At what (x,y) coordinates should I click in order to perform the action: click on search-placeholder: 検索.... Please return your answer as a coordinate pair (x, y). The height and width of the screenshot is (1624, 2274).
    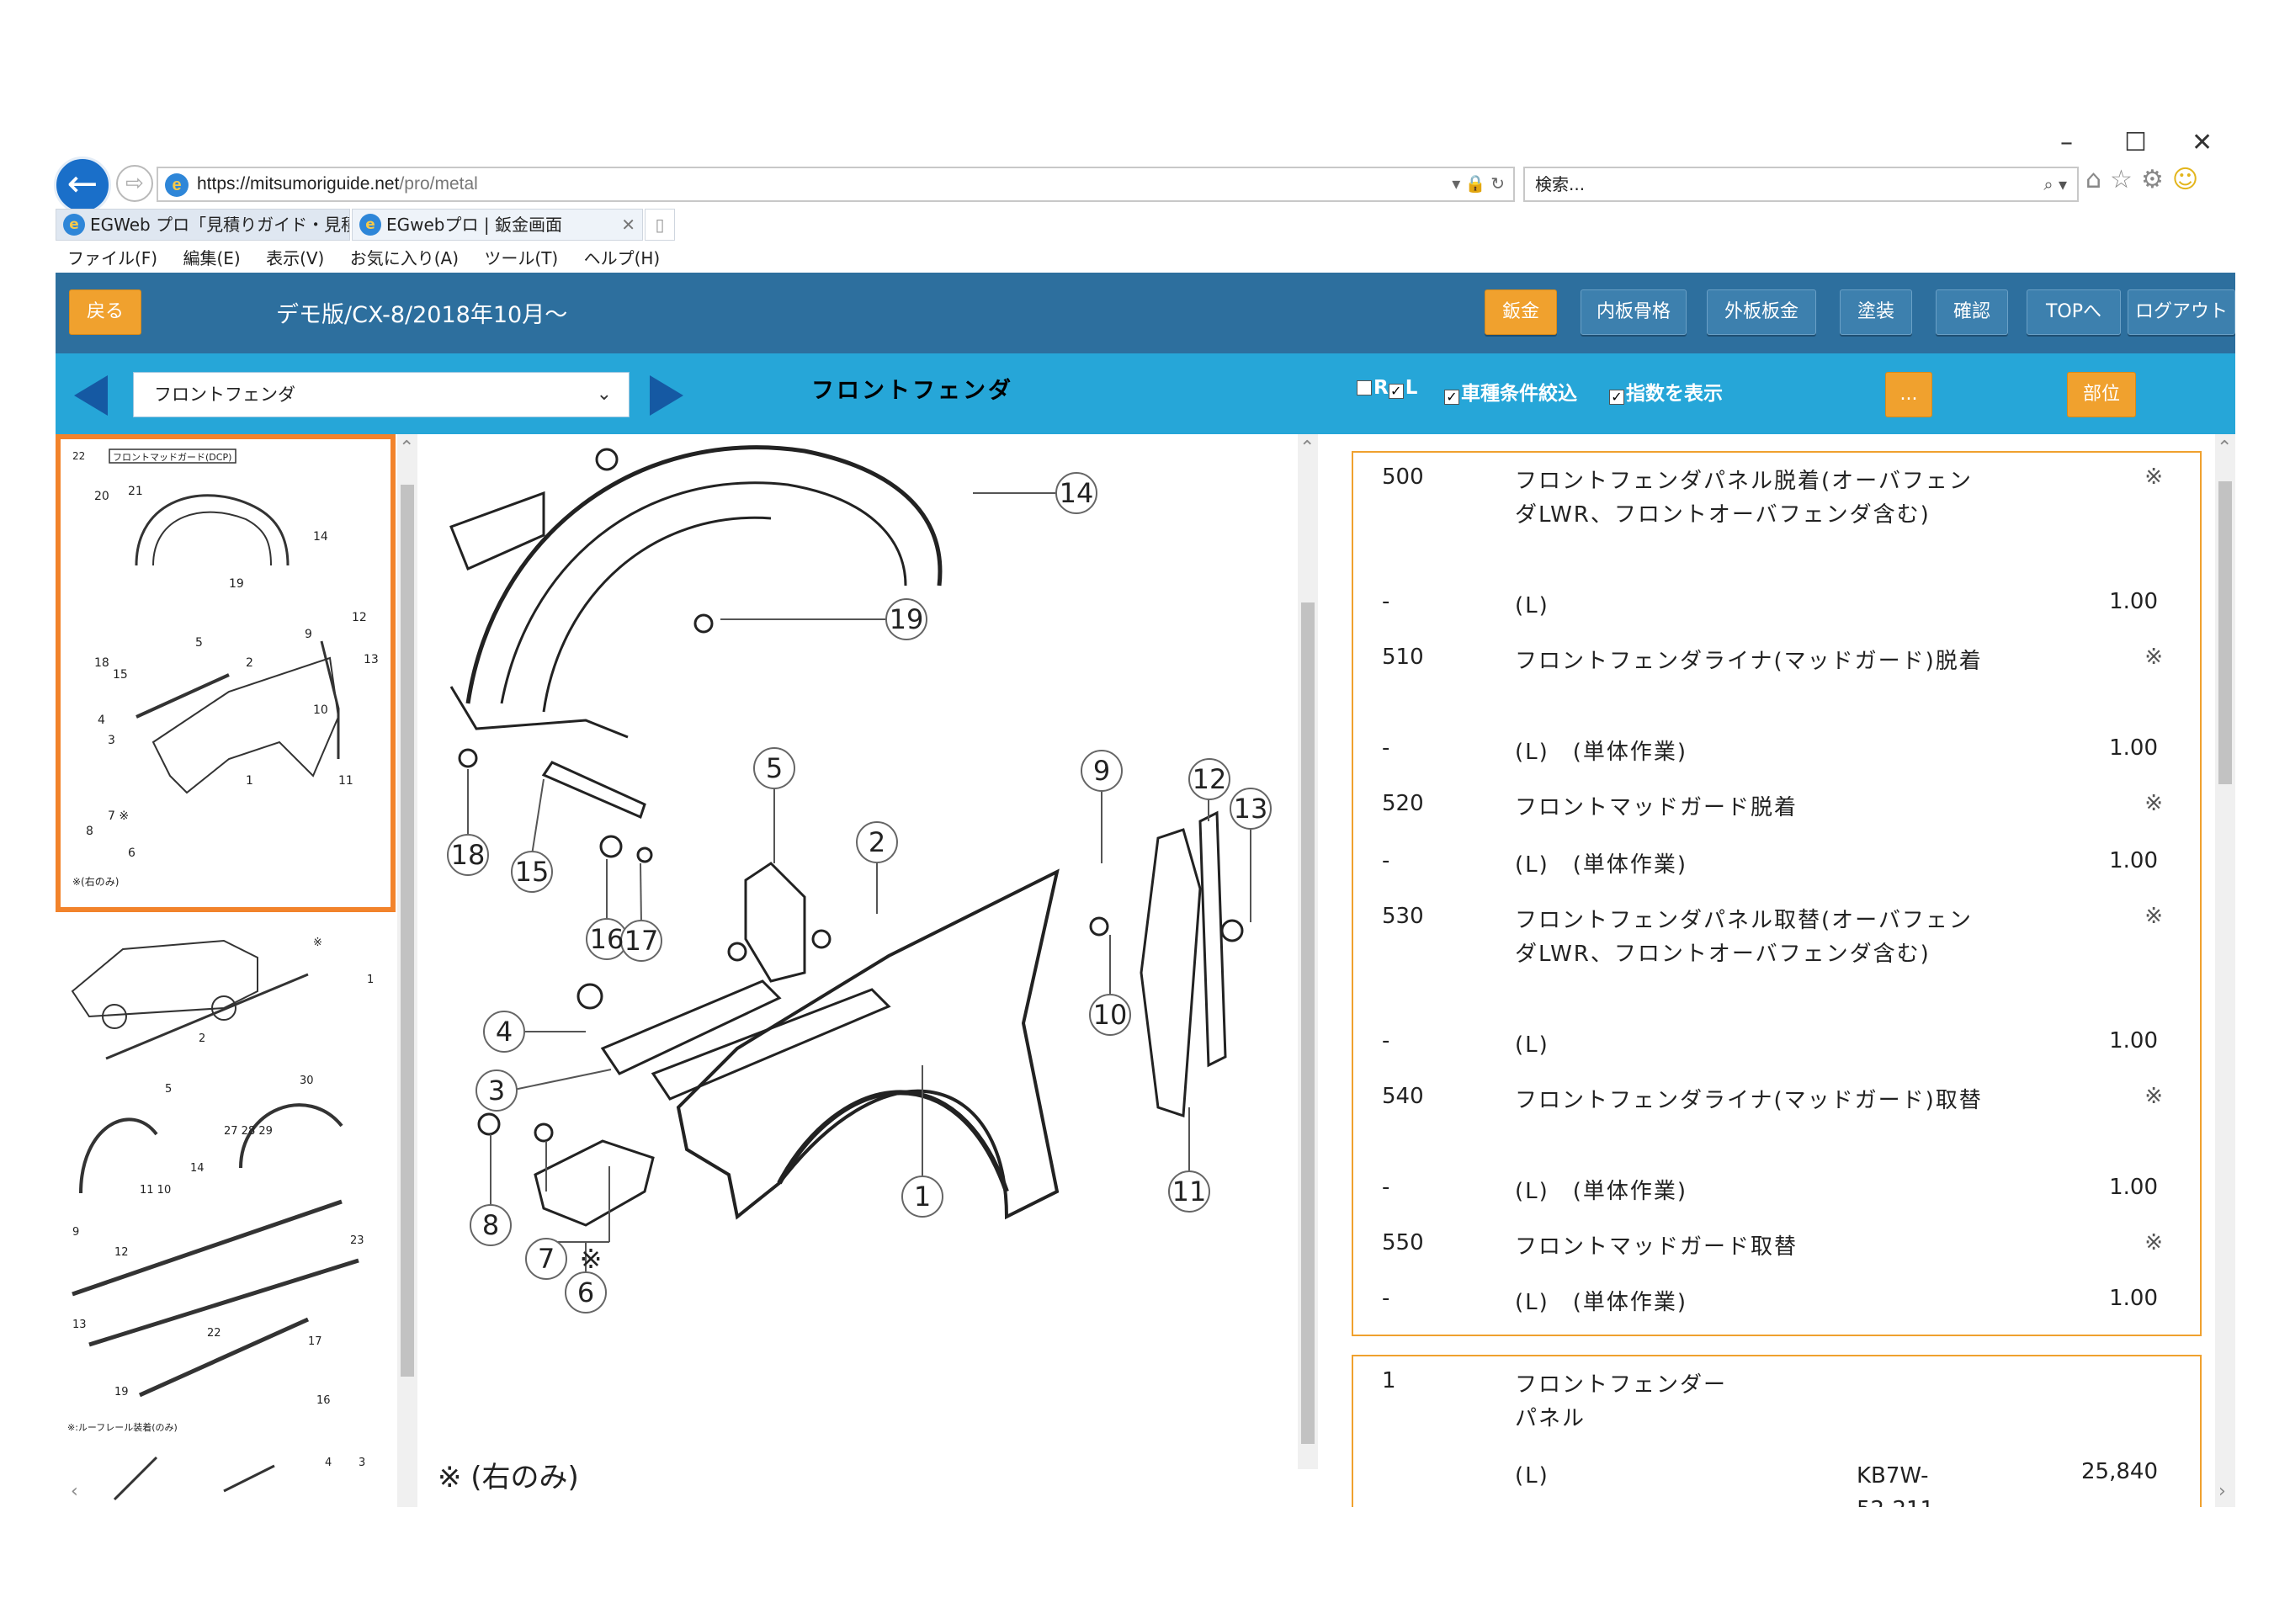
    Looking at the image, I should click on (1560, 184).